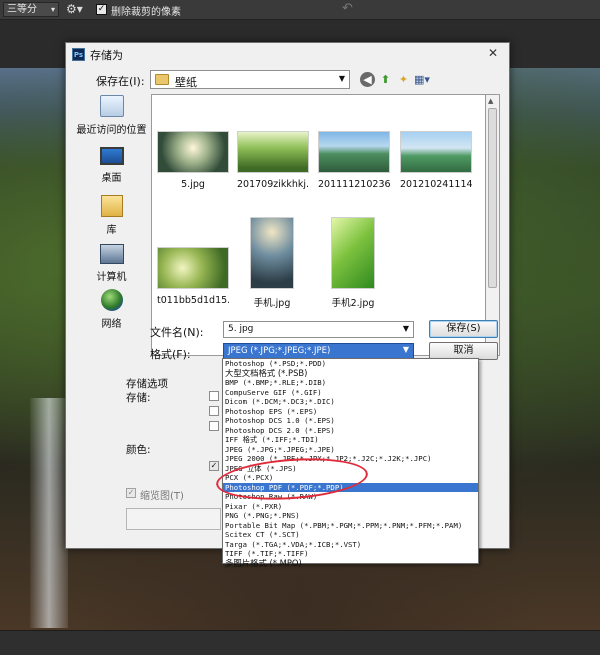  Describe the element at coordinates (350, 450) in the screenshot. I see `format-option: JPEG (*.JPG;*.JPEG;*.JPE)` at that location.